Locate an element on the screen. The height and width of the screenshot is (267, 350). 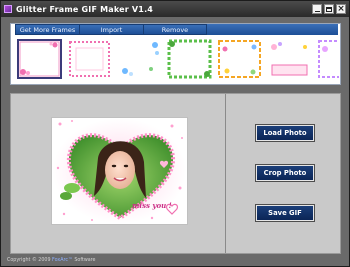
app-icon is located at coordinates (8, 9).